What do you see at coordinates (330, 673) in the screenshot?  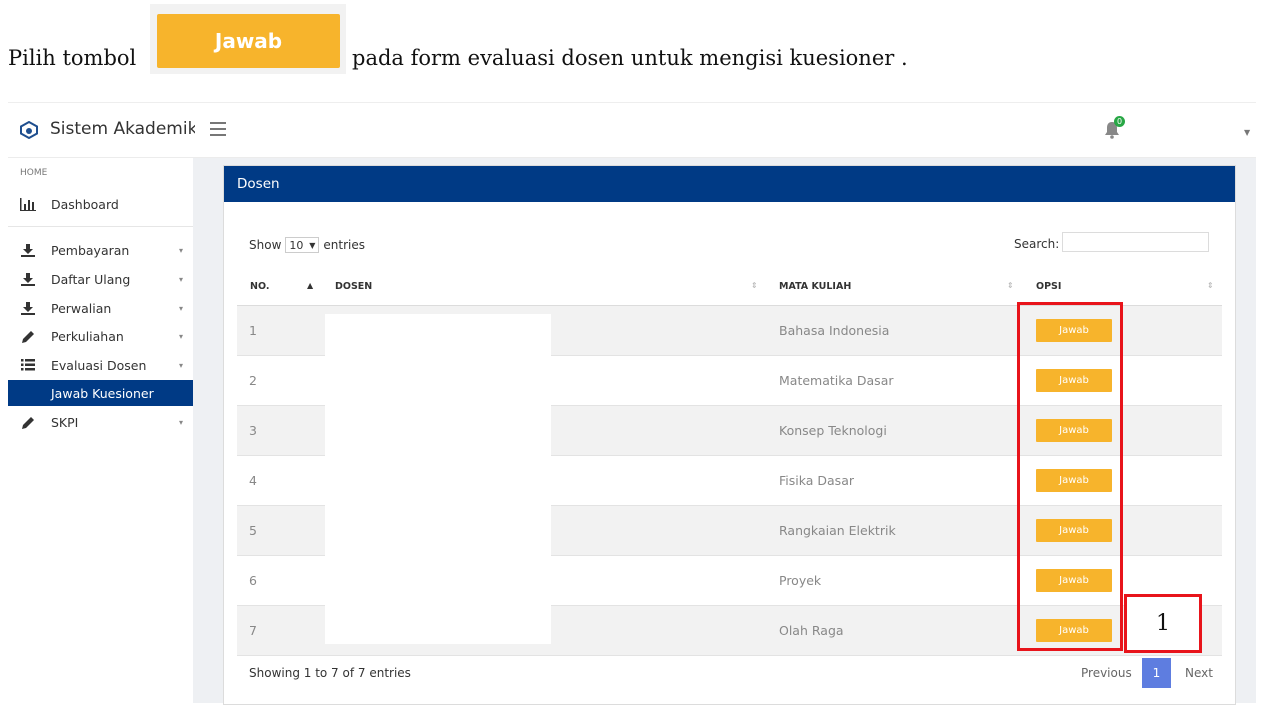 I see `table-info: Showing 1 to 7 of 7 entries` at bounding box center [330, 673].